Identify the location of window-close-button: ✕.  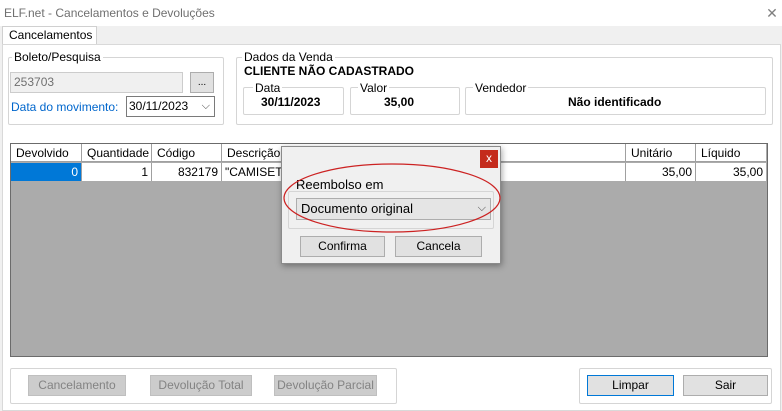
(772, 13).